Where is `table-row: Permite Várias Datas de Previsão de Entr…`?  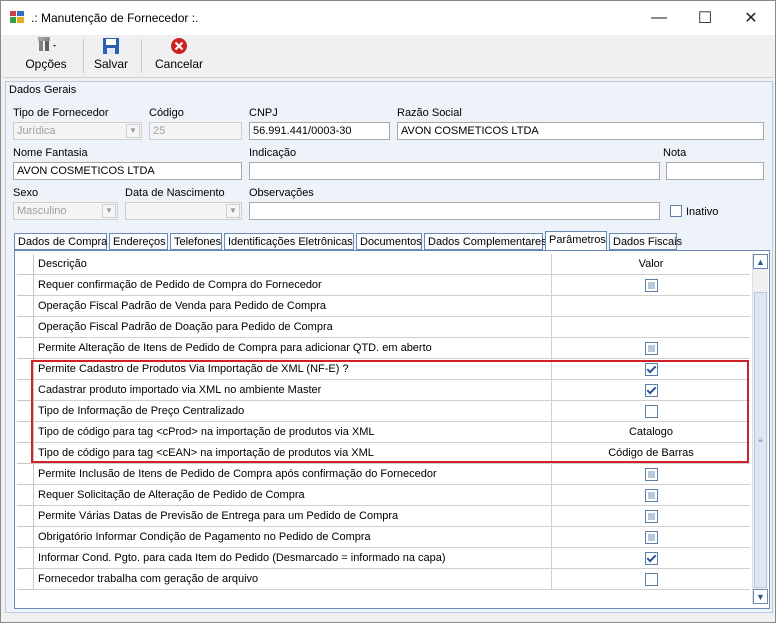
table-row: Permite Várias Datas de Previsão de Entr… is located at coordinates (383, 516).